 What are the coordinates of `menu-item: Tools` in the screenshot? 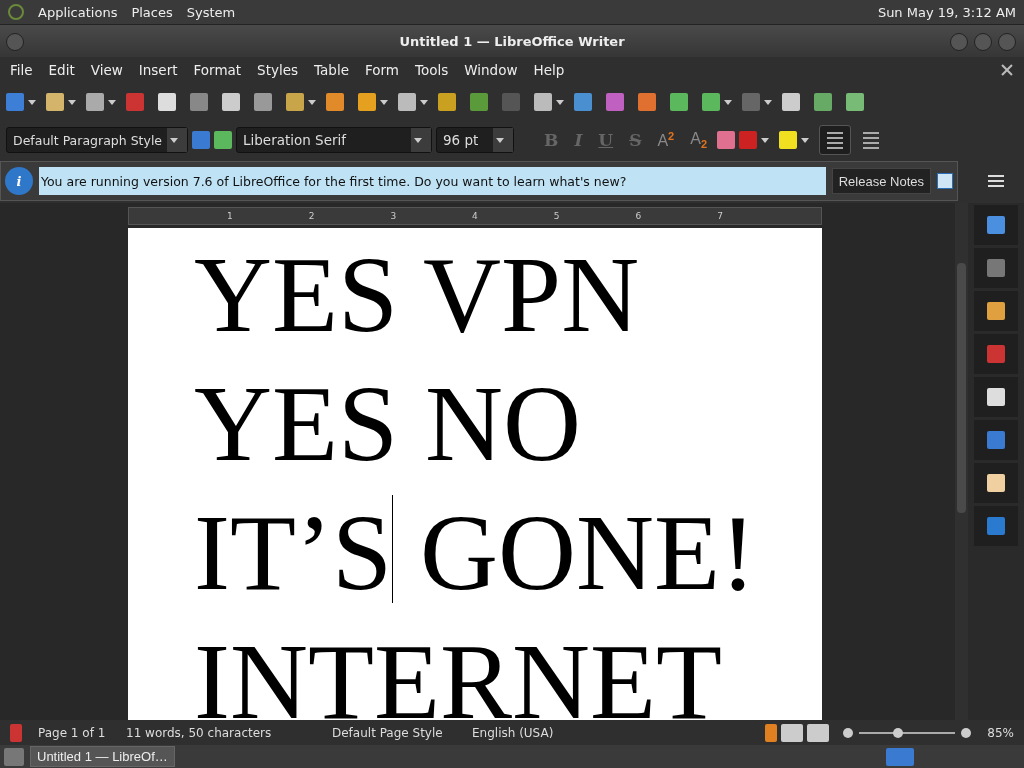 It's located at (432, 70).